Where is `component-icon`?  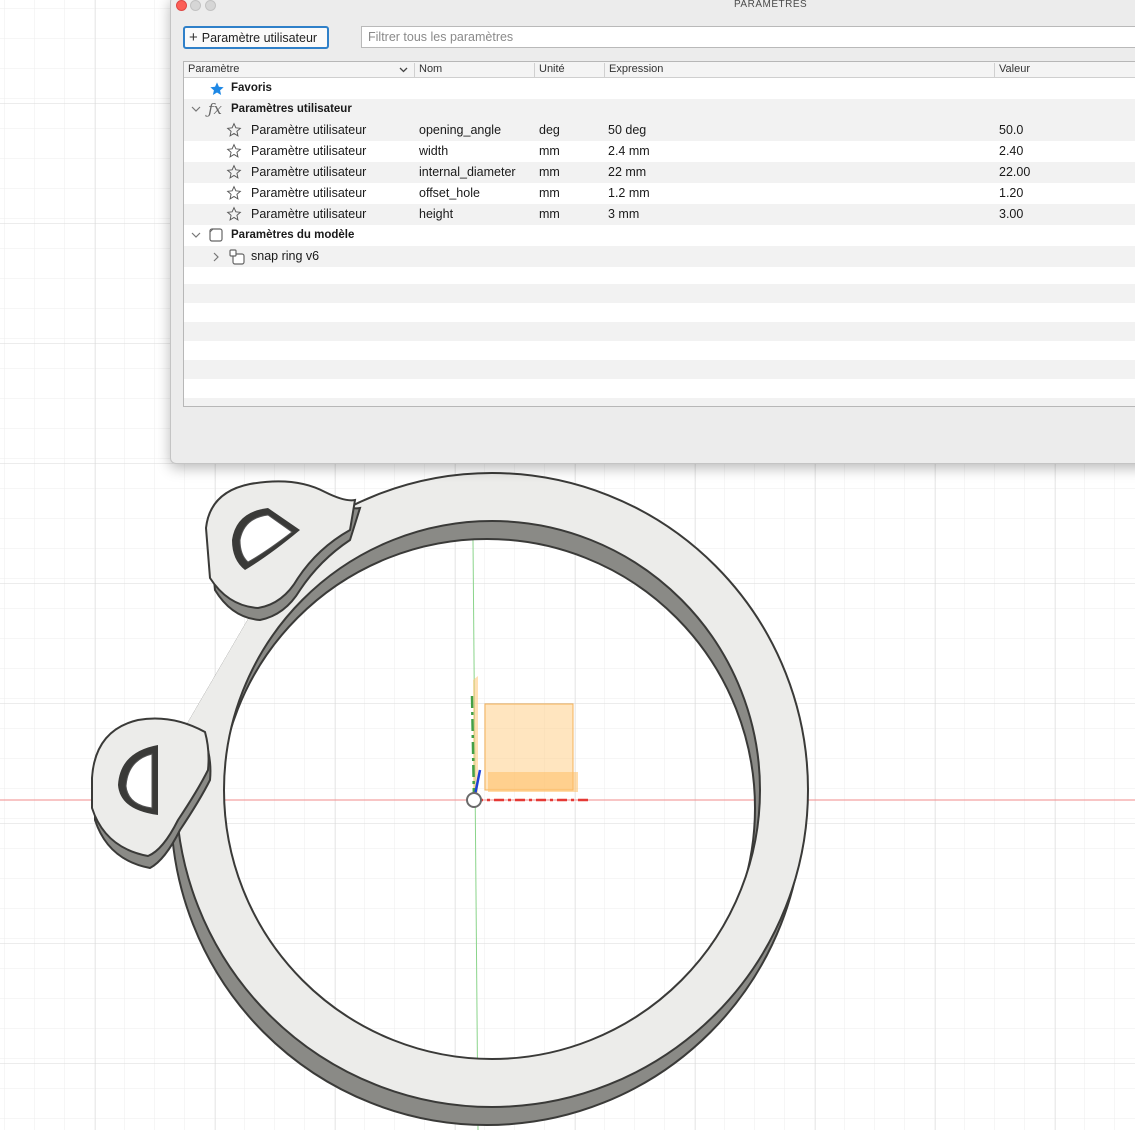
component-icon is located at coordinates (237, 257).